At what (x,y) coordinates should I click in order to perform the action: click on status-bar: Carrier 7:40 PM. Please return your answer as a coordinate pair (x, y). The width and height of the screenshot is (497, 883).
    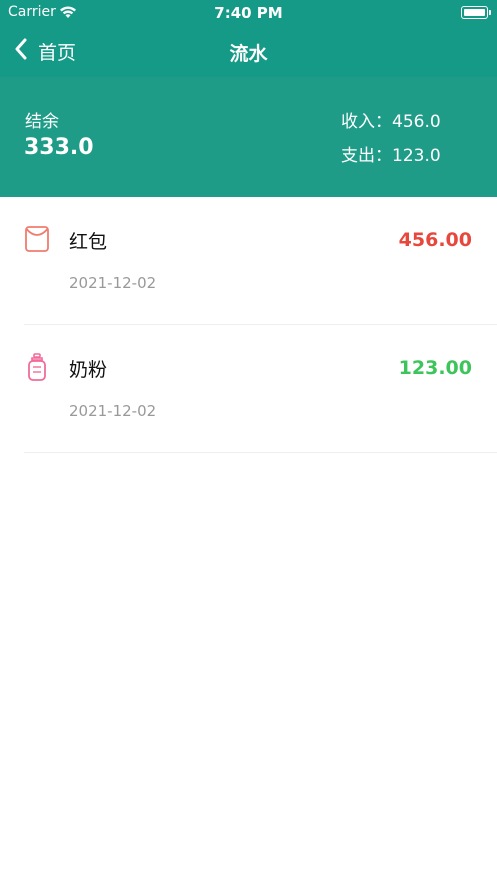
    Looking at the image, I should click on (248, 13).